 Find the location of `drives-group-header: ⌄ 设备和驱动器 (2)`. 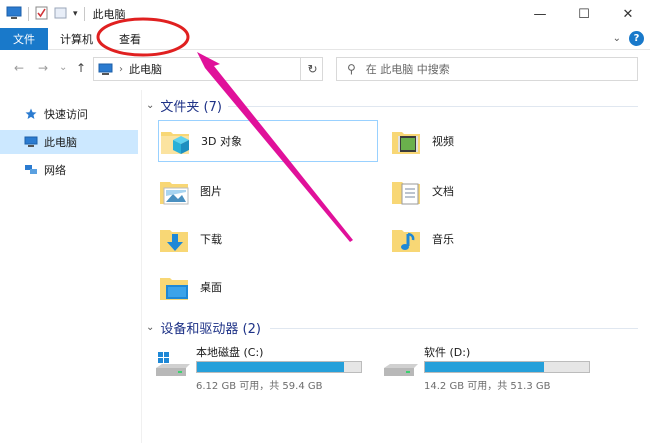

drives-group-header: ⌄ 设备和驱动器 (2) is located at coordinates (203, 327).